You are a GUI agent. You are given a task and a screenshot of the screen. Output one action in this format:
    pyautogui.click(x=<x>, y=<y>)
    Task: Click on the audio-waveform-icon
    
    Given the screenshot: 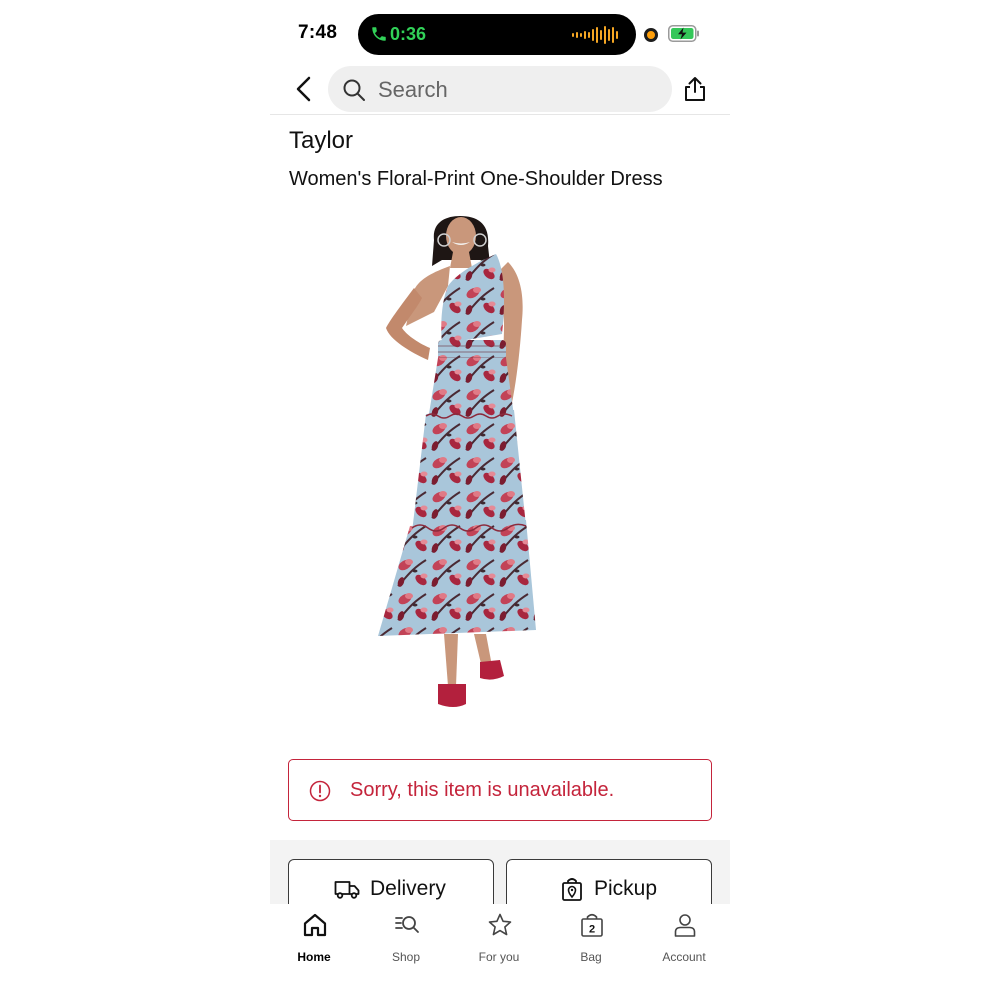 What is the action you would take?
    pyautogui.click(x=595, y=35)
    